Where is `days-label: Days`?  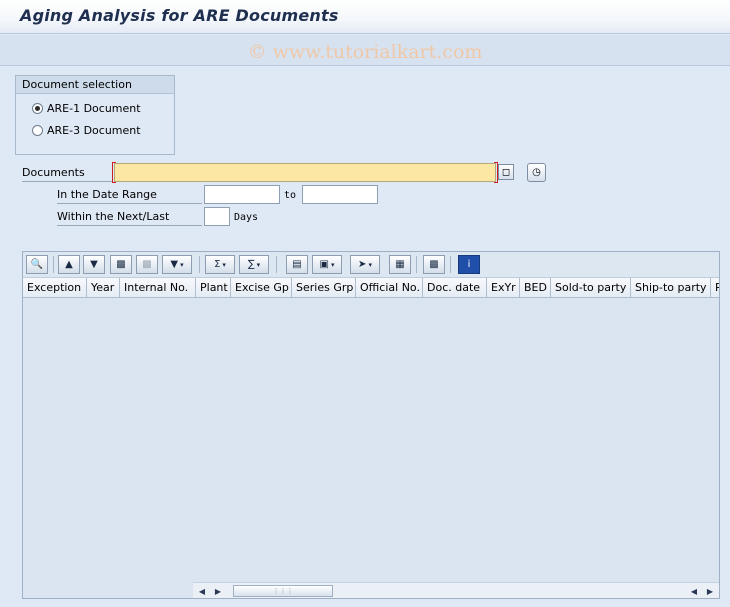
days-label: Days is located at coordinates (246, 217).